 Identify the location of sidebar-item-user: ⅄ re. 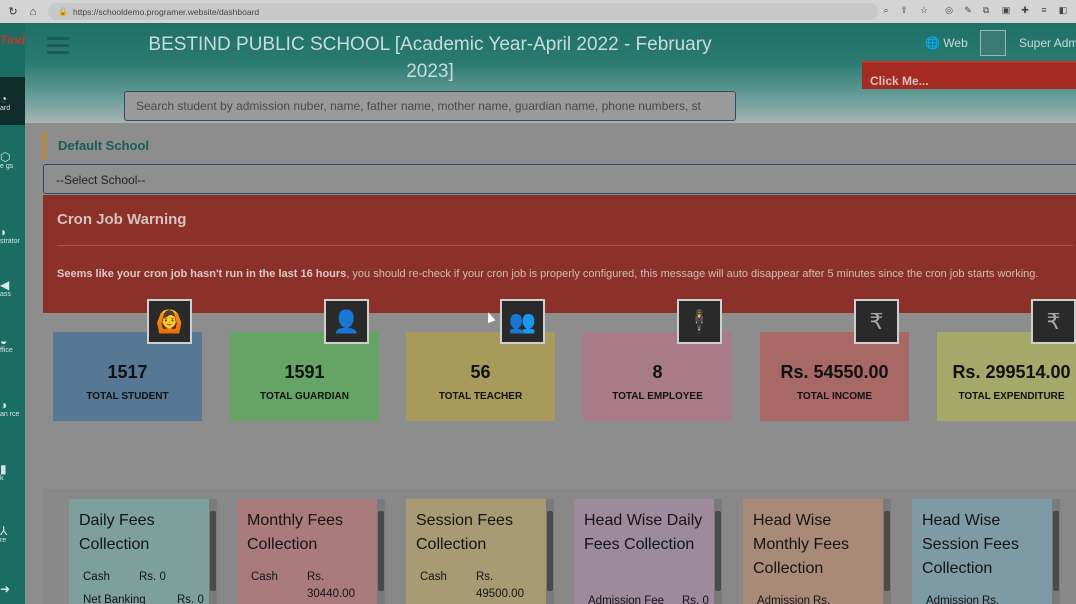
(12, 534).